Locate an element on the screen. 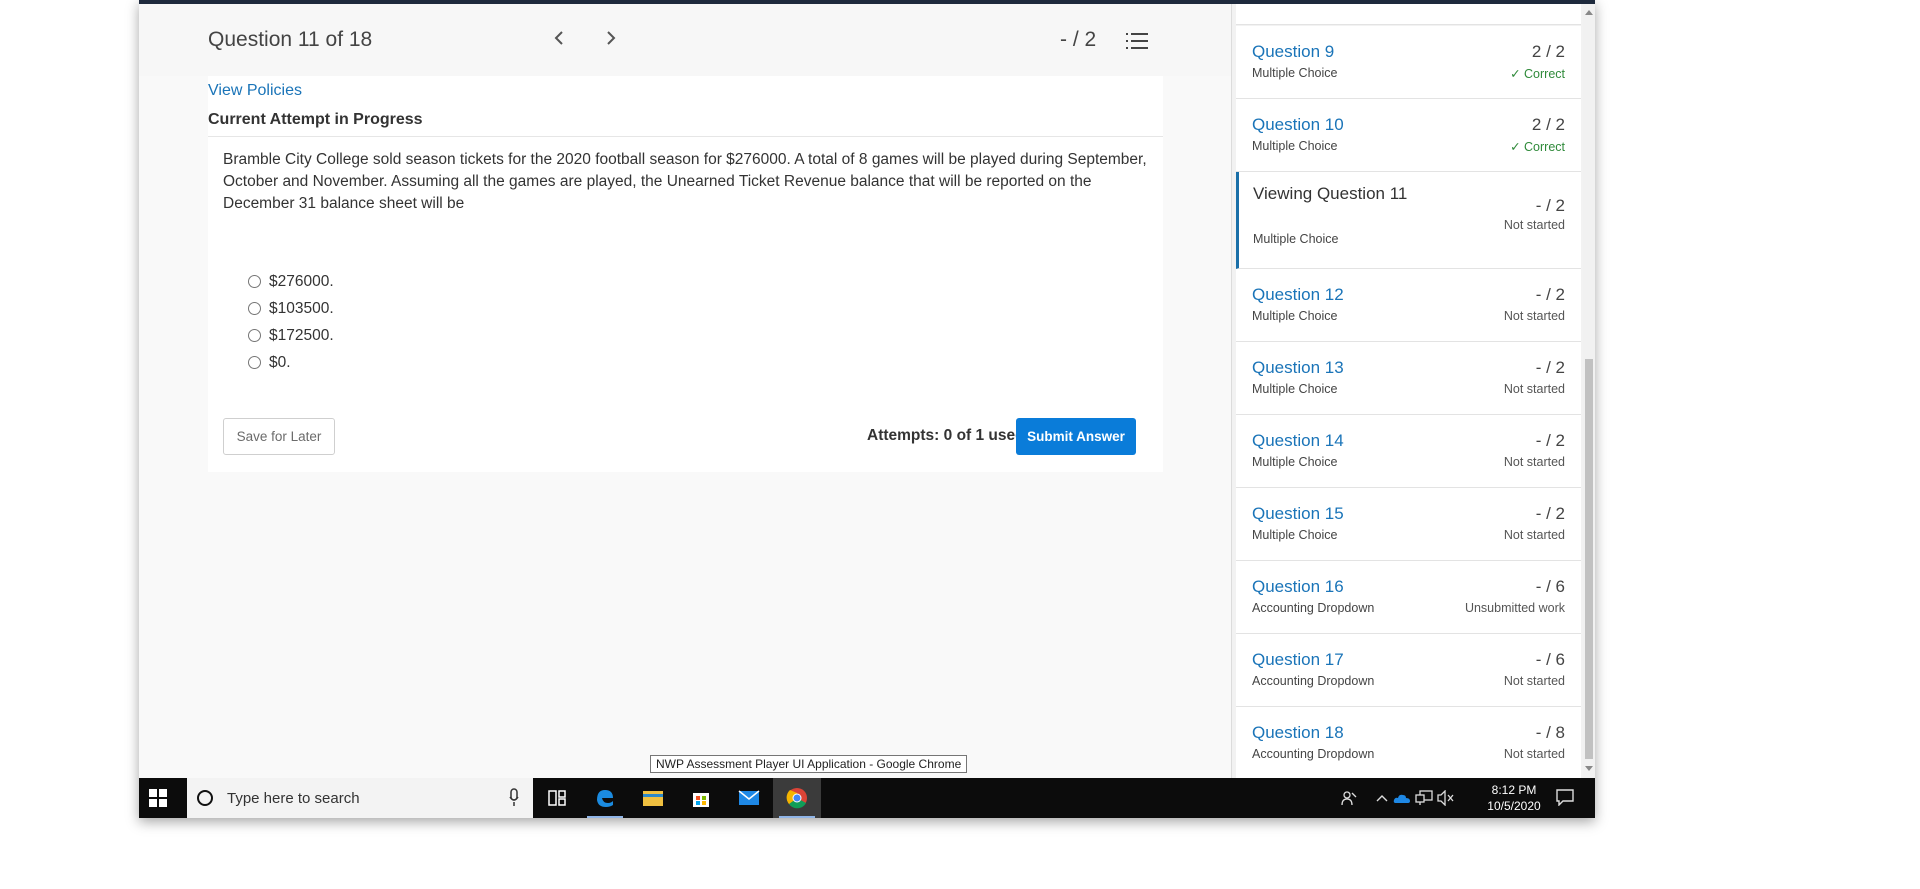 This screenshot has height=889, width=1920. attempts-counter: Attempts: 0 of 1 used is located at coordinates (946, 435).